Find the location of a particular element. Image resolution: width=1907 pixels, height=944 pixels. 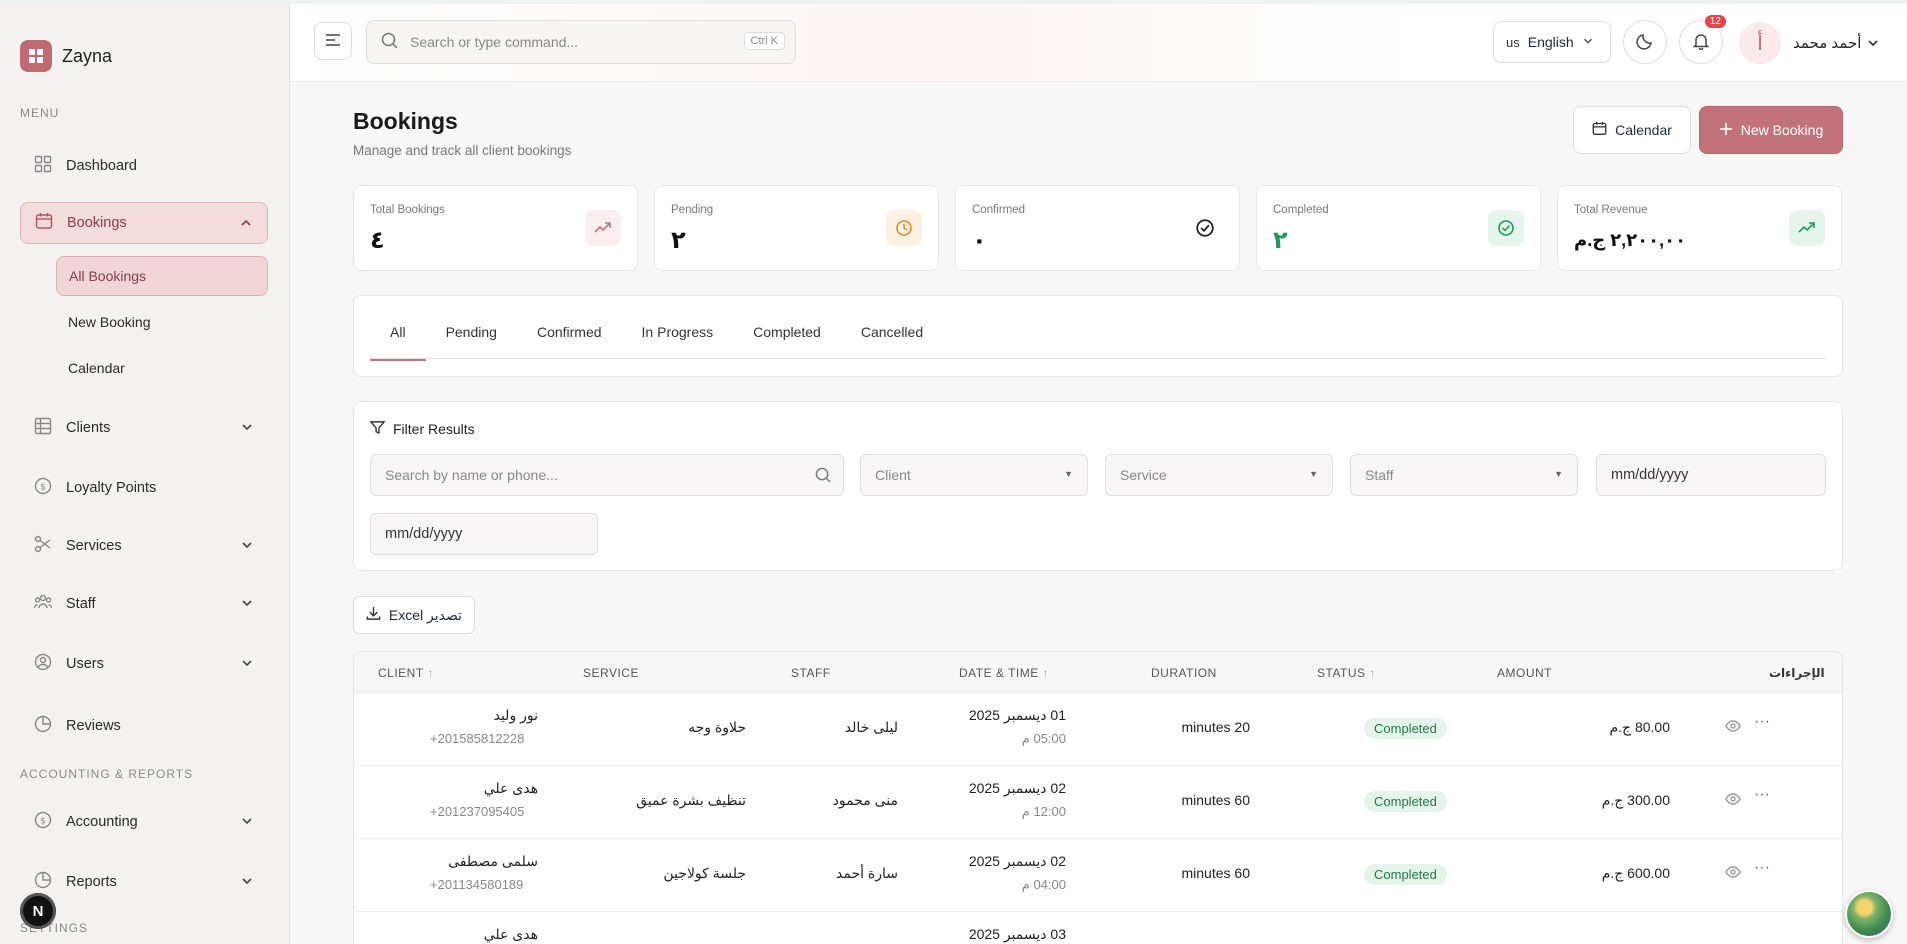

bell-icon is located at coordinates (1701, 42).